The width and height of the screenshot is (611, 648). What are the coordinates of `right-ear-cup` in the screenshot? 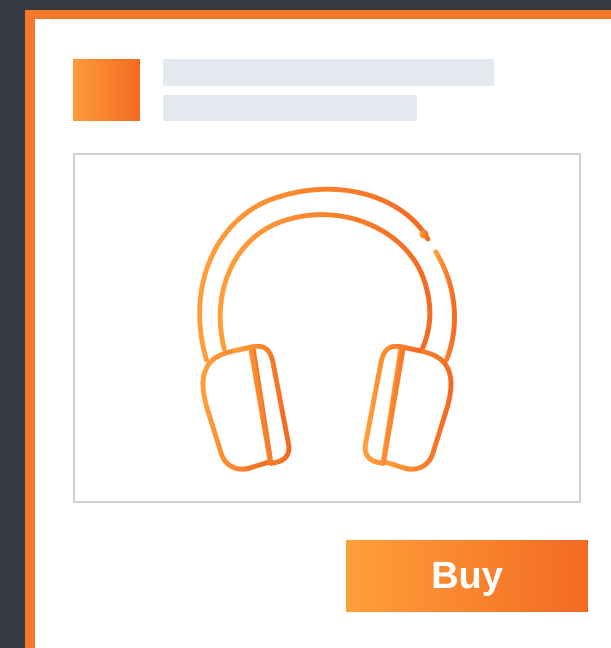 It's located at (392, 404).